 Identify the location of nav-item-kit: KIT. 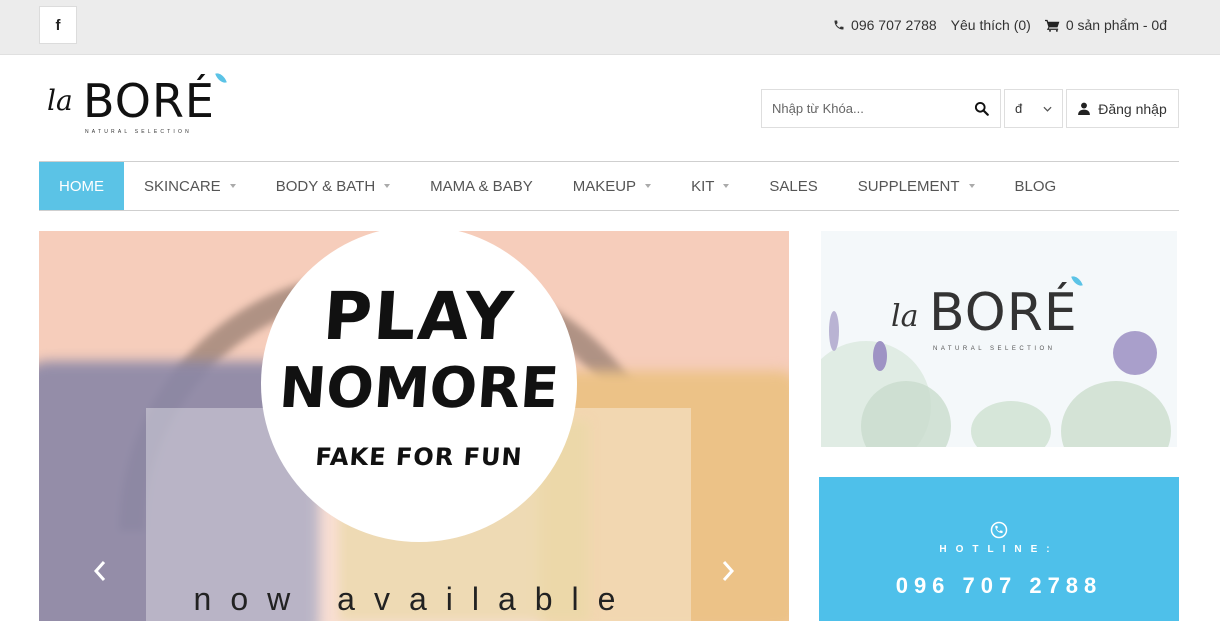
(710, 186).